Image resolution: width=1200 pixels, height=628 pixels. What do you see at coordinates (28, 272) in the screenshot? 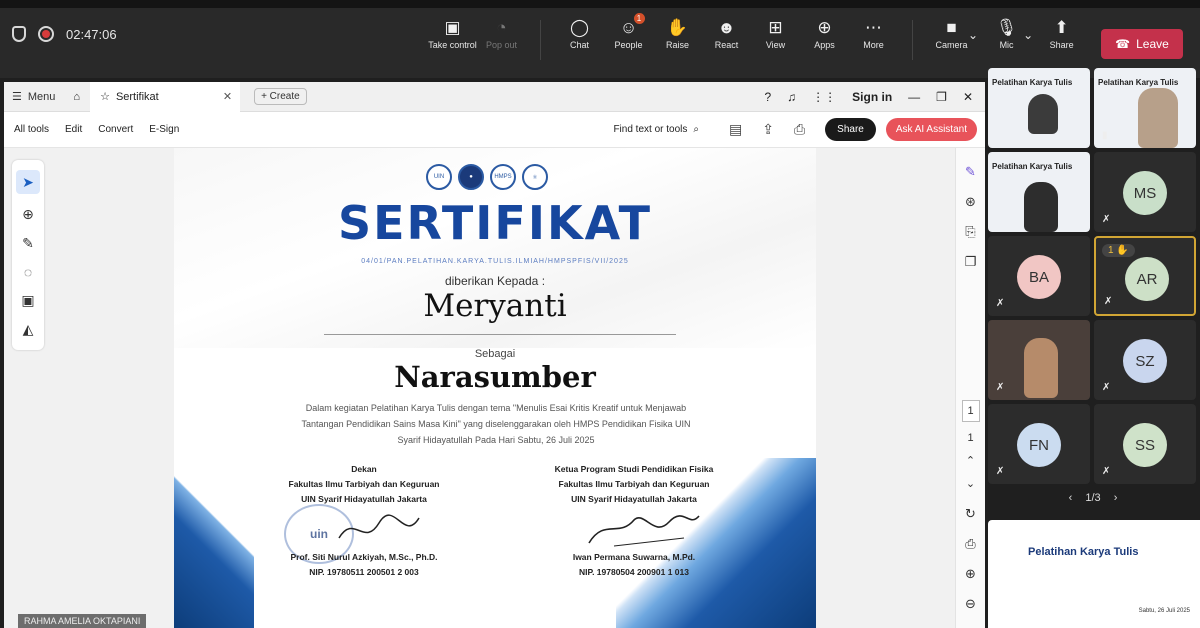
I see `lasso-icon: ◌` at bounding box center [28, 272].